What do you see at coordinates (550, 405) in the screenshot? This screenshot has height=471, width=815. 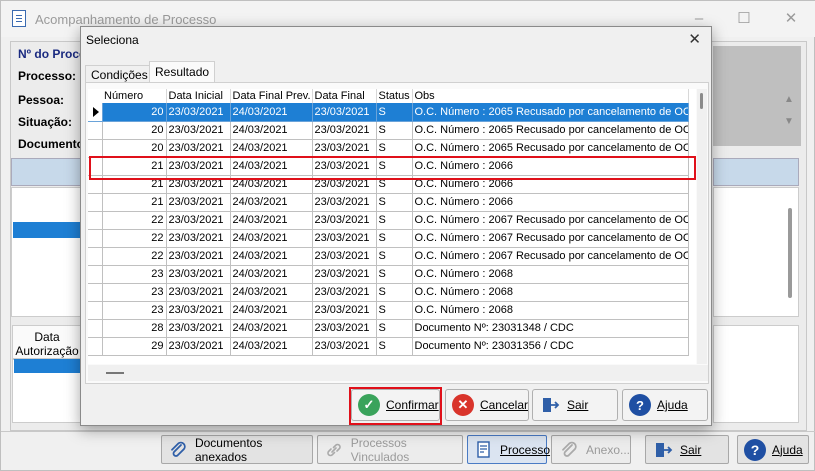 I see `exit-door-icon` at bounding box center [550, 405].